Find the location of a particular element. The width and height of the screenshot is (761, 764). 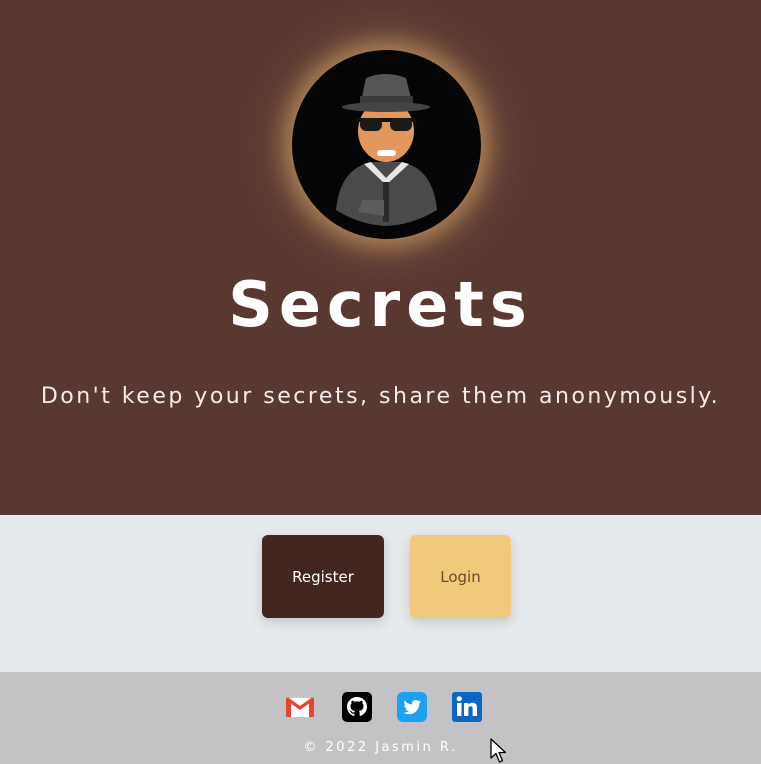

login-button: Login is located at coordinates (460, 576).